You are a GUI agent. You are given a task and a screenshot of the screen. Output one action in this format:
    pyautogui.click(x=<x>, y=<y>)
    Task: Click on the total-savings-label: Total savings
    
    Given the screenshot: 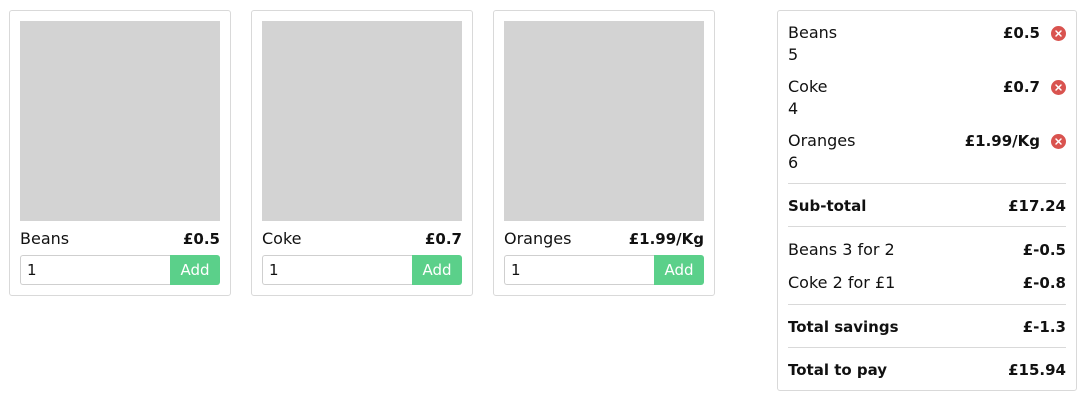 What is the action you would take?
    pyautogui.click(x=843, y=327)
    